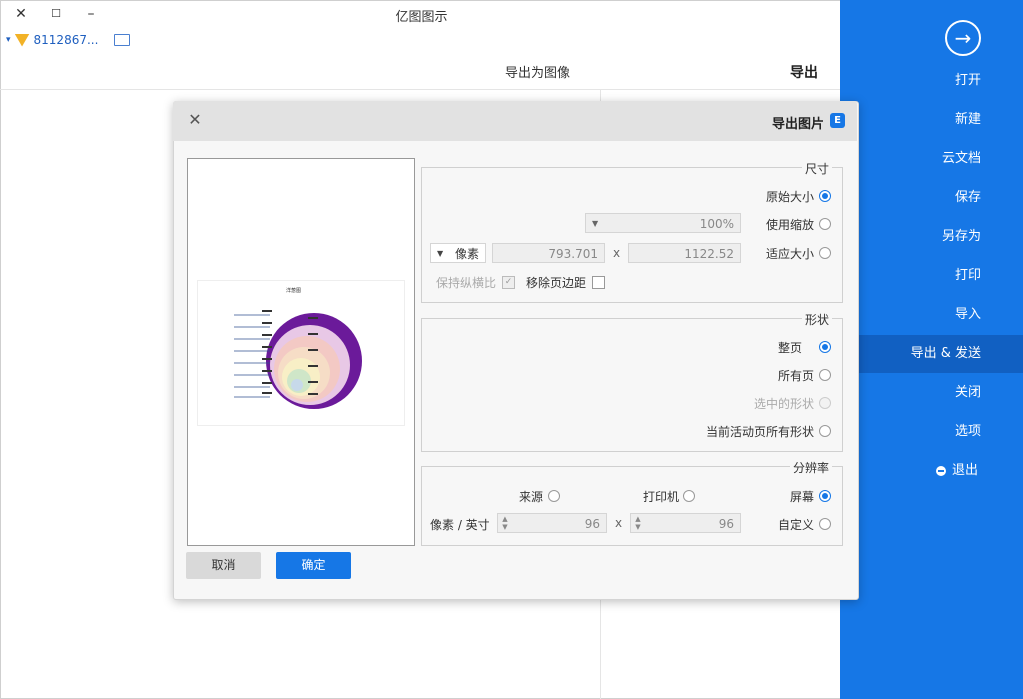 This screenshot has width=1023, height=699. Describe the element at coordinates (967, 197) in the screenshot. I see `sidebar-item-label: 保存` at that location.